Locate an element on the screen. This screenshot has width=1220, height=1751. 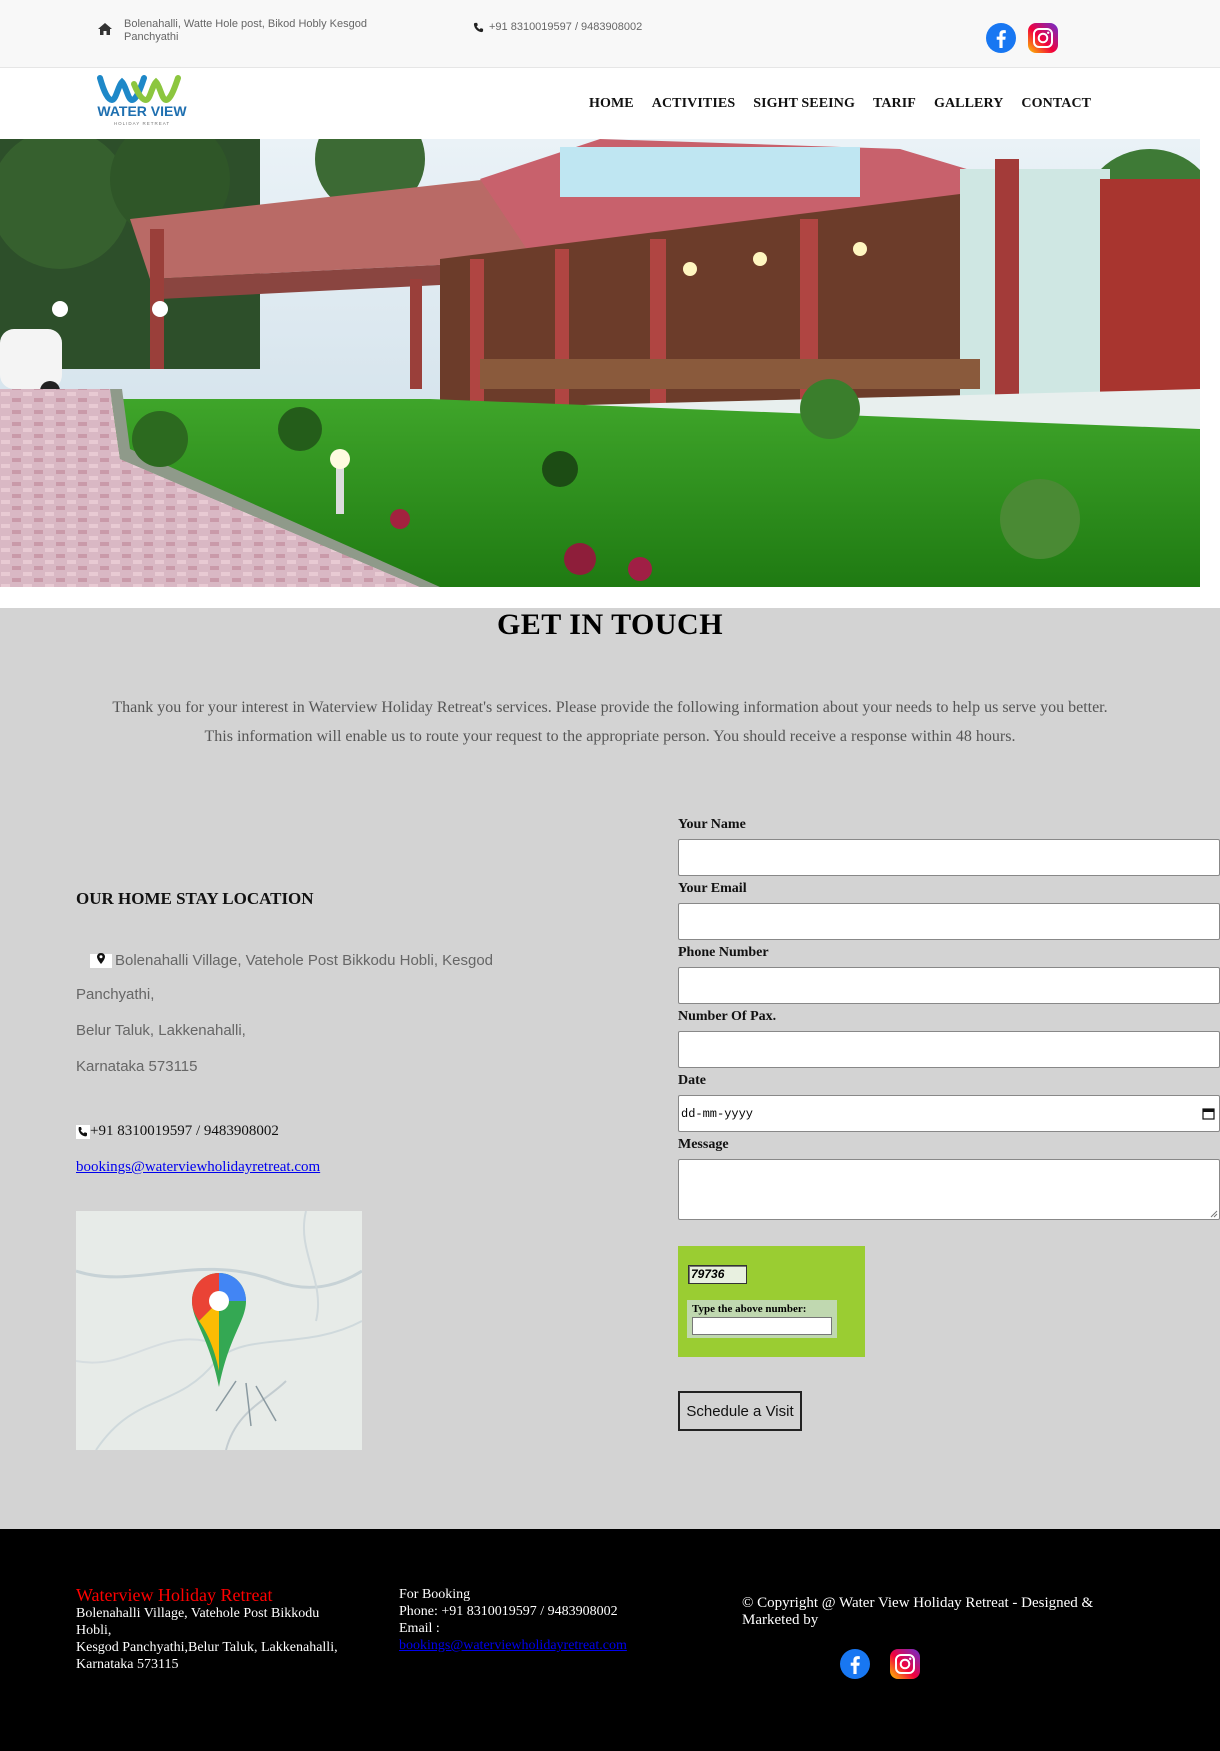
nav-sight-seeing: SIGHT SEEING is located at coordinates (804, 104).